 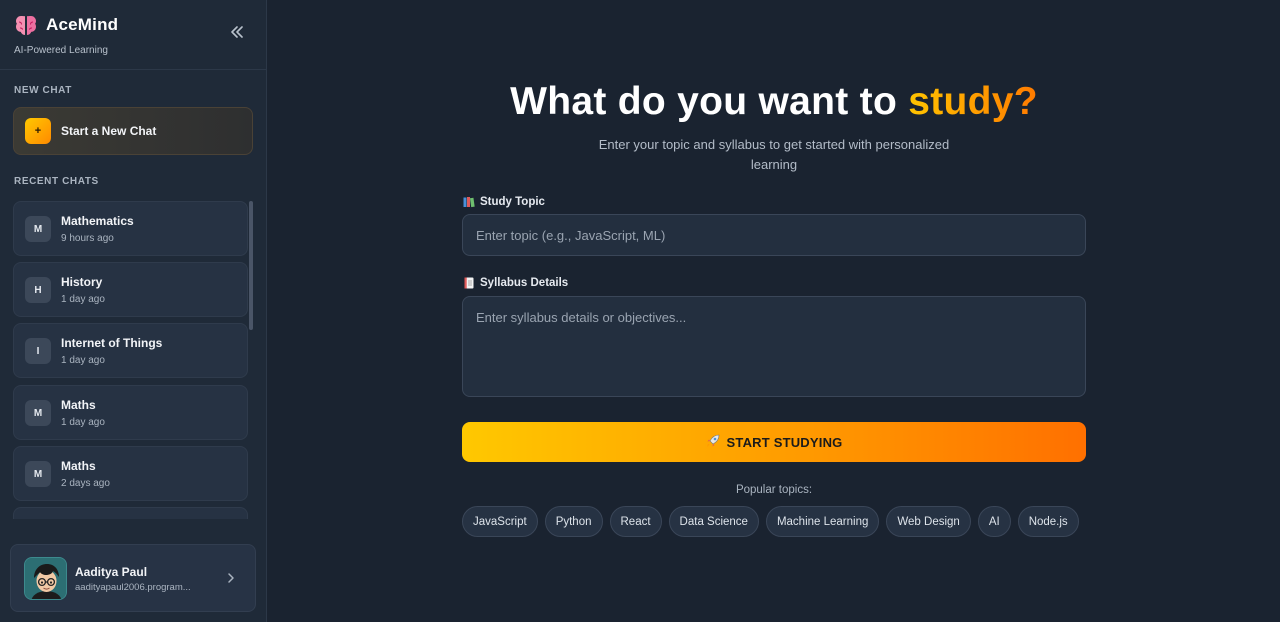 What do you see at coordinates (1048, 521) in the screenshot?
I see `topic-chip: Node.js` at bounding box center [1048, 521].